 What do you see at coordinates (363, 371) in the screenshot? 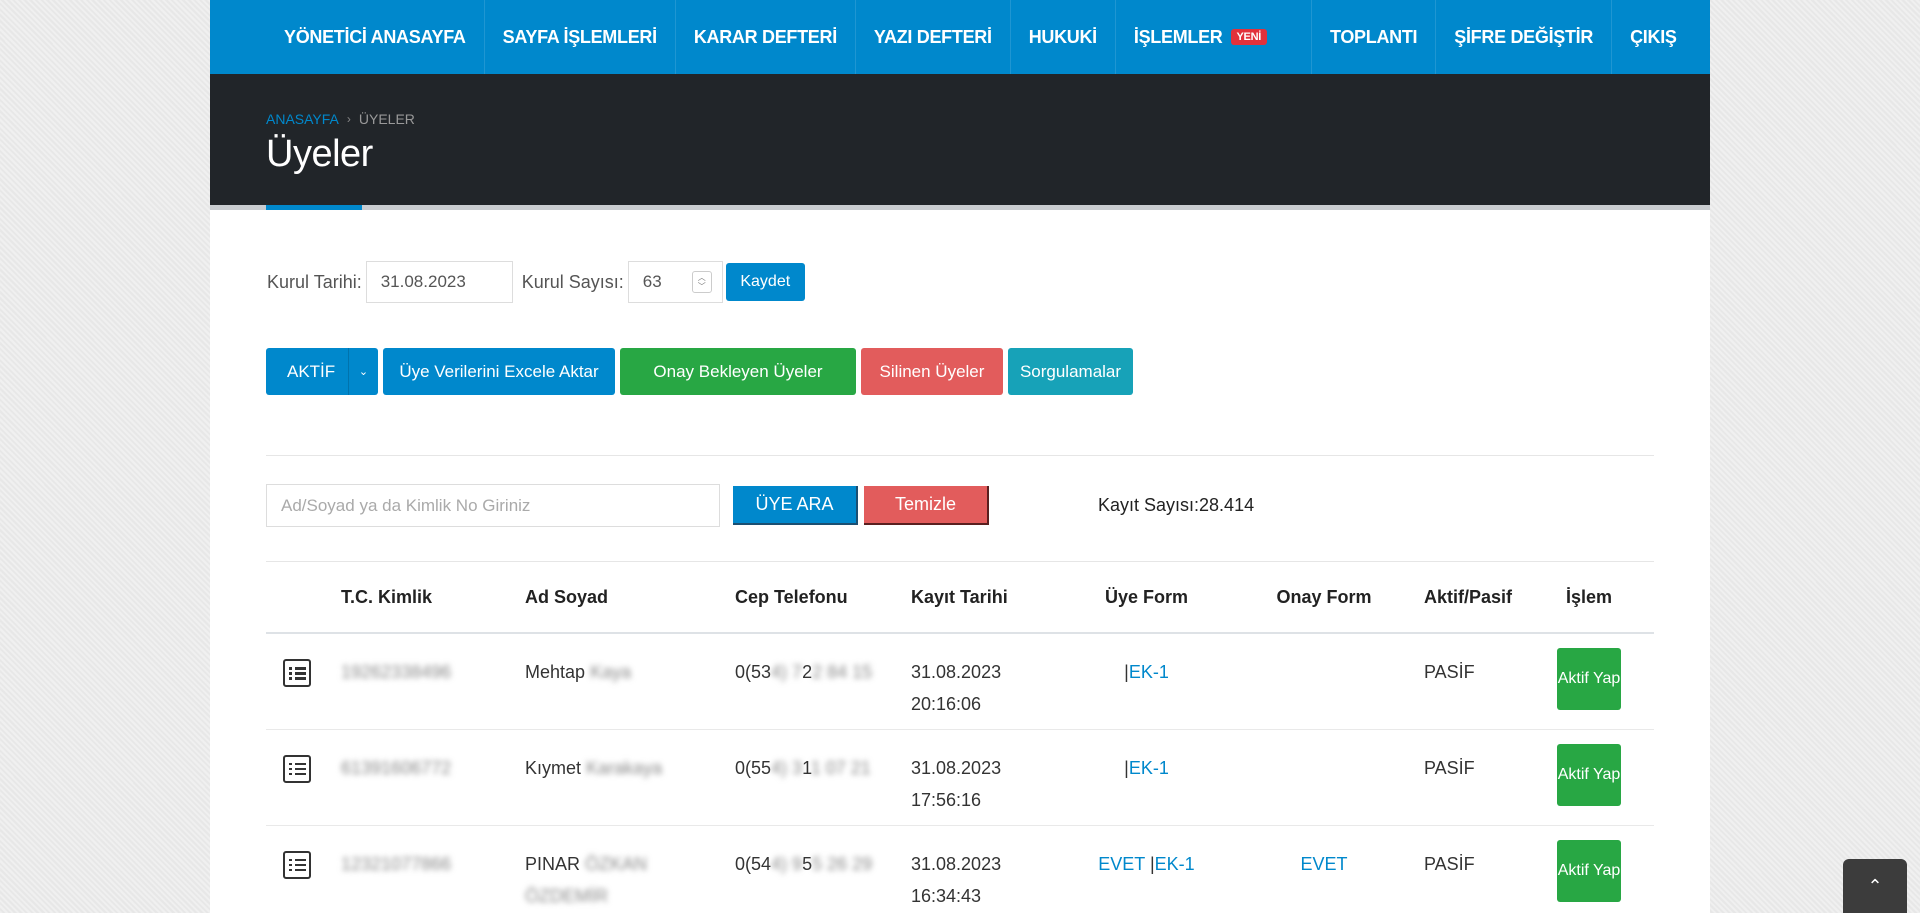
I see `chevron-down-icon: ⌄` at bounding box center [363, 371].